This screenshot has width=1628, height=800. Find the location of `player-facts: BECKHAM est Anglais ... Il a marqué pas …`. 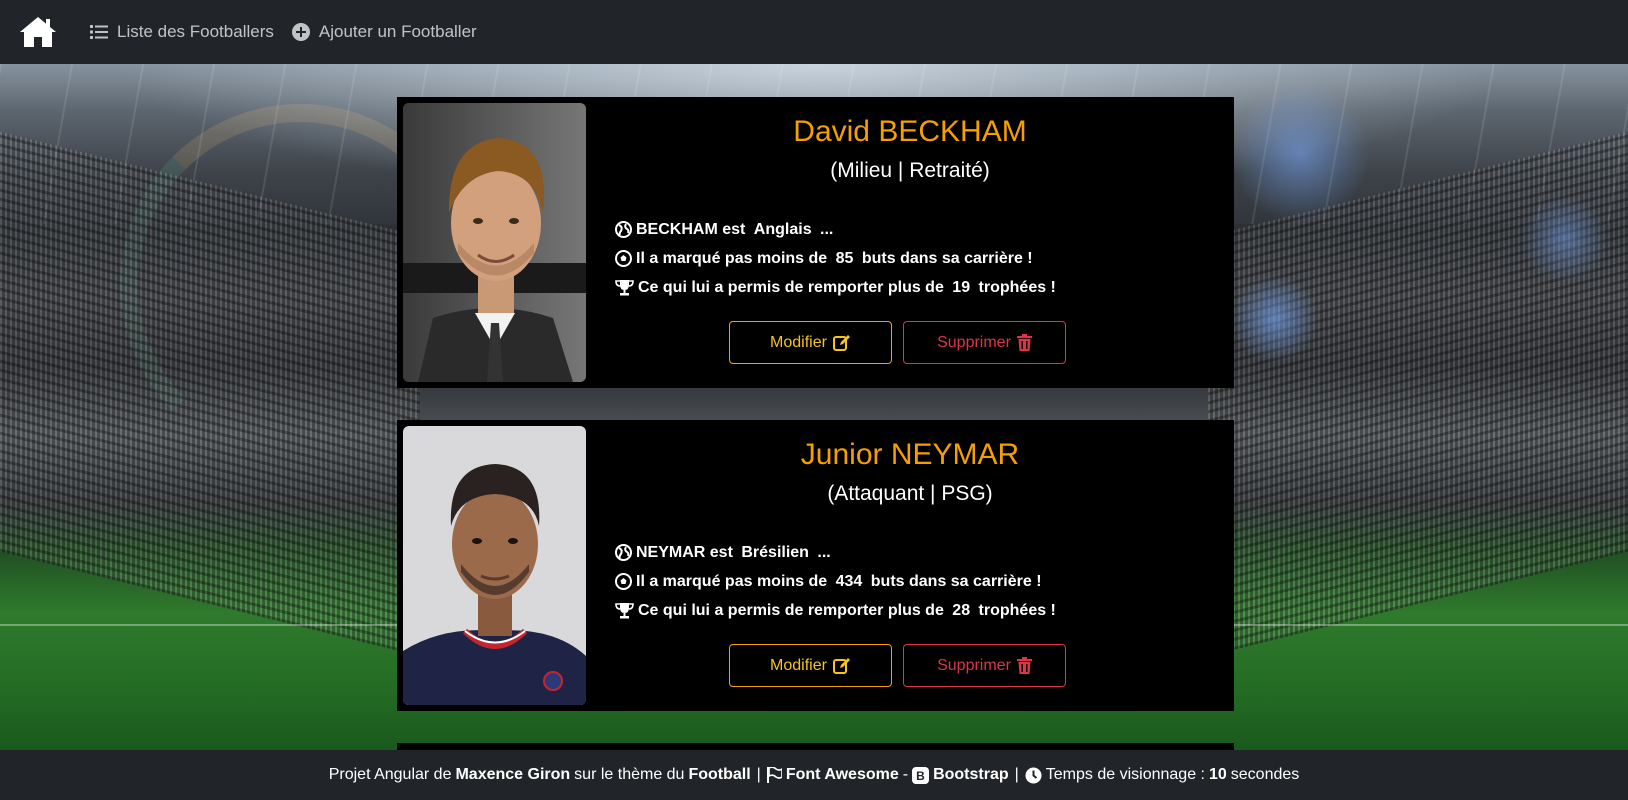

player-facts: BECKHAM est Anglais ... Il a marqué pas … is located at coordinates (835, 258).